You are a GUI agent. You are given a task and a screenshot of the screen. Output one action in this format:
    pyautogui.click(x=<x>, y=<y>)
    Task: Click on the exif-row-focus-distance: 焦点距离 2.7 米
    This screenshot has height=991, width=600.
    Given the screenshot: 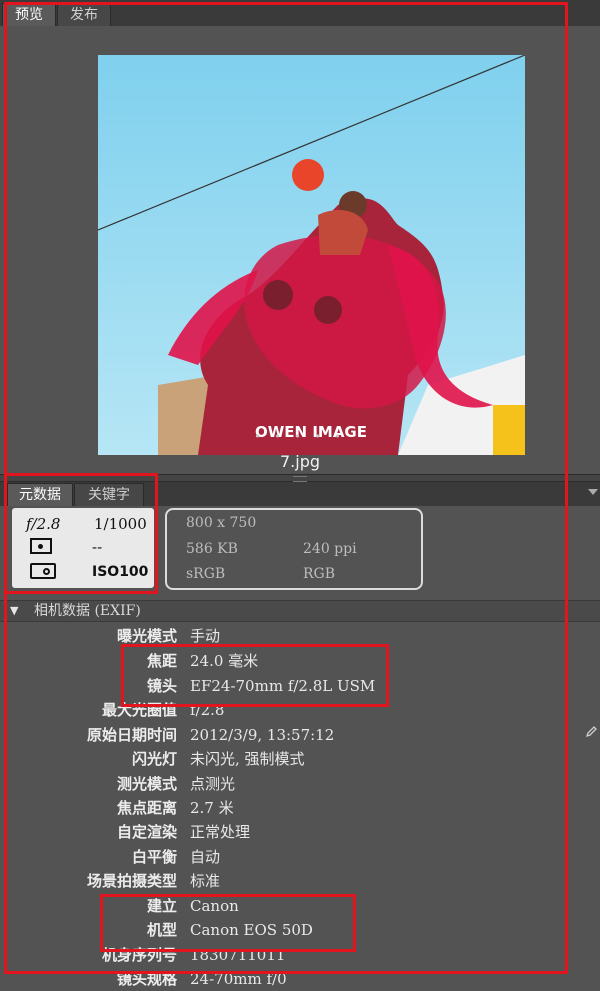 What is the action you would take?
    pyautogui.click(x=300, y=808)
    